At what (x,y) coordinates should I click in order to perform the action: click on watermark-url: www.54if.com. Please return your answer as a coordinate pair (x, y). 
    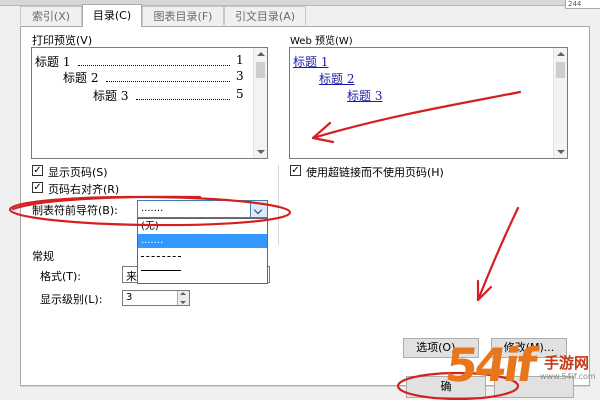
    Looking at the image, I should click on (568, 376).